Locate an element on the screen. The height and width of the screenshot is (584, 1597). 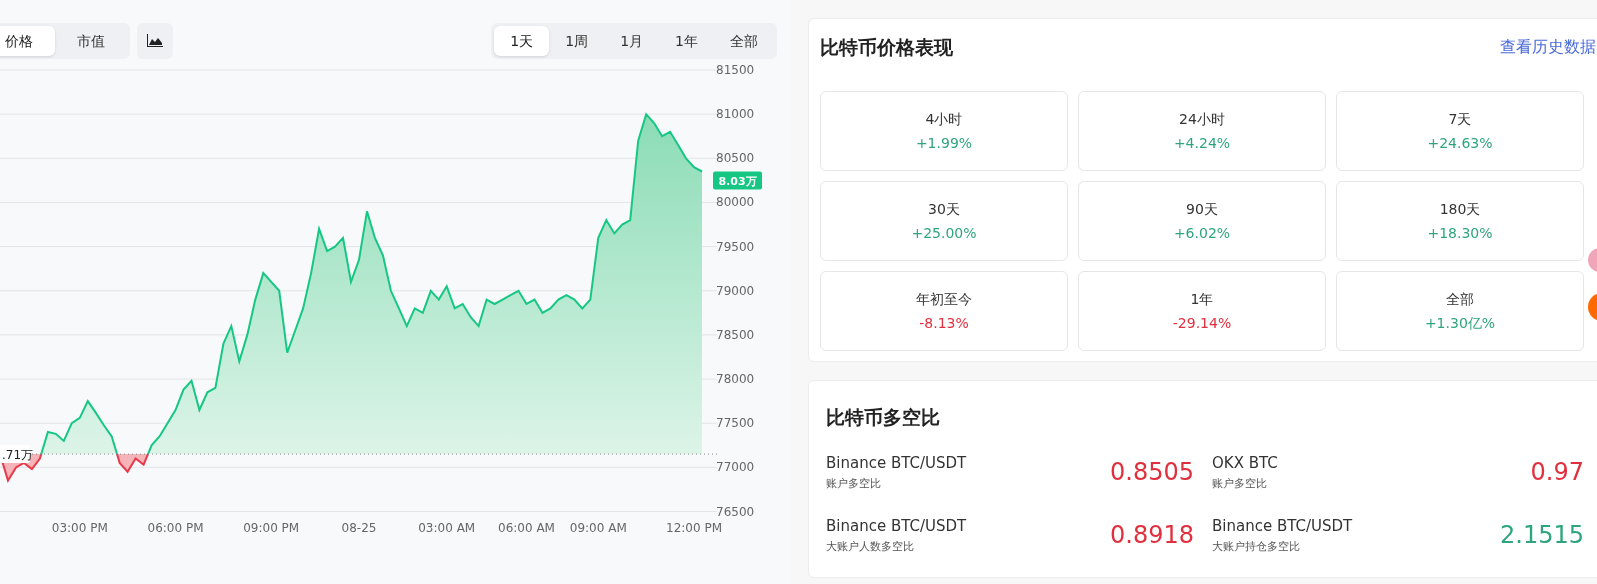
period-change: -8.13% is located at coordinates (944, 323).